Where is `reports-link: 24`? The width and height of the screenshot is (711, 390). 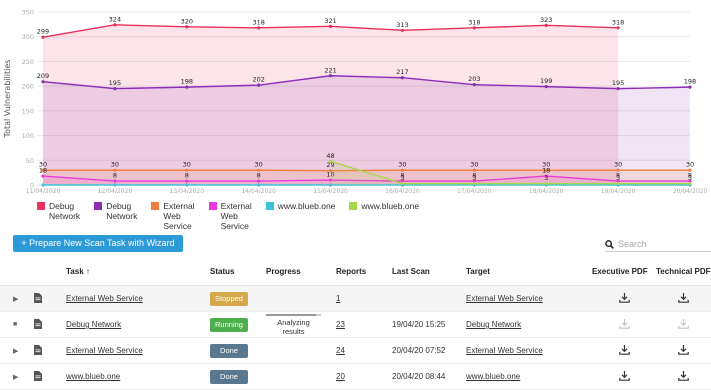 reports-link: 24 is located at coordinates (340, 350).